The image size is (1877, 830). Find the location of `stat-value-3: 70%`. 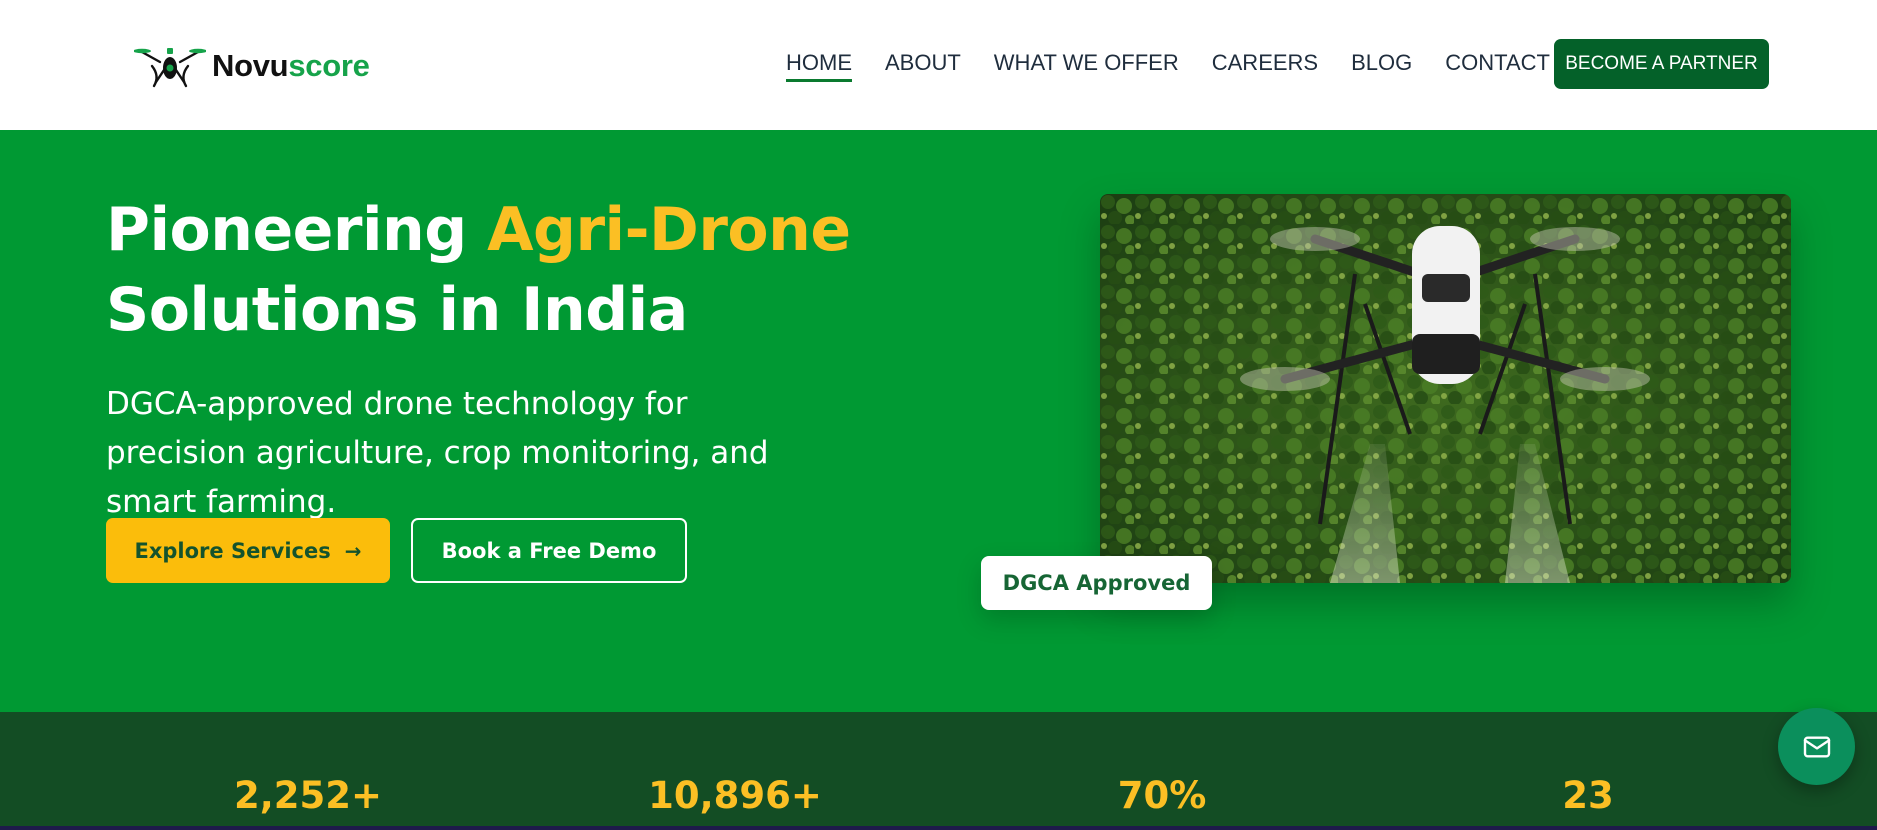

stat-value-3: 70% is located at coordinates (1162, 795).